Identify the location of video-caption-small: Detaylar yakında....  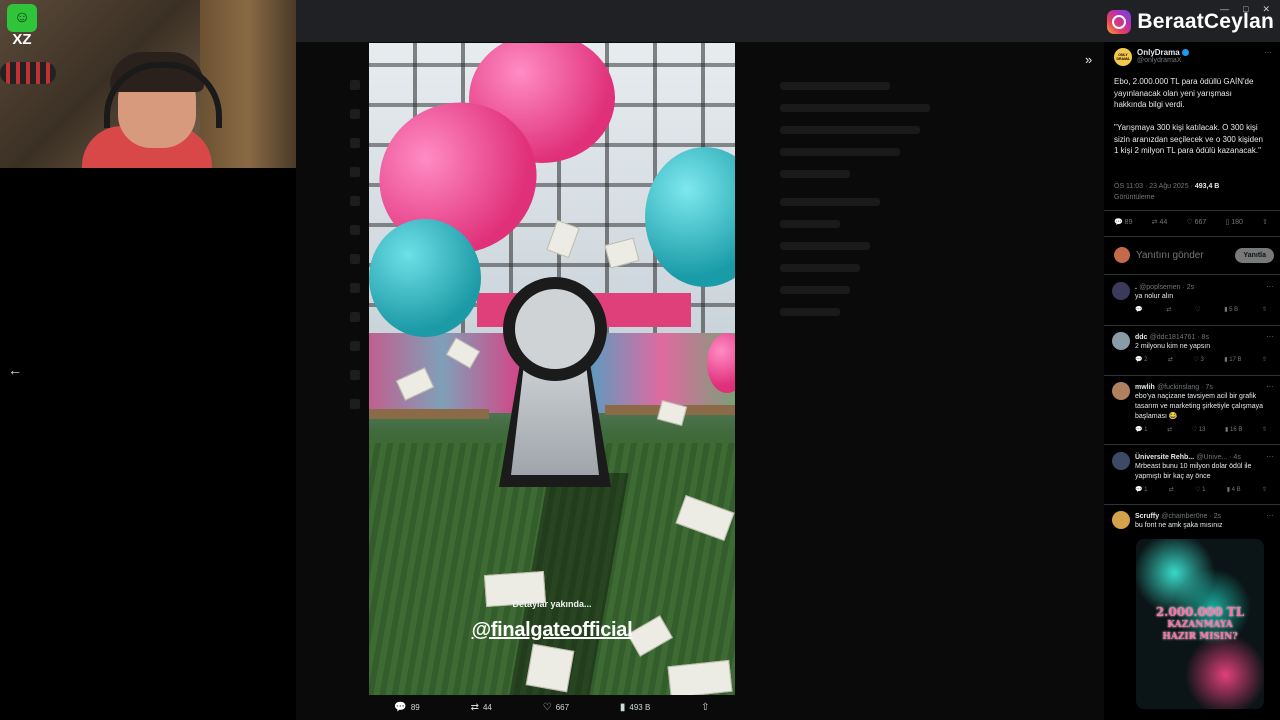
(552, 604).